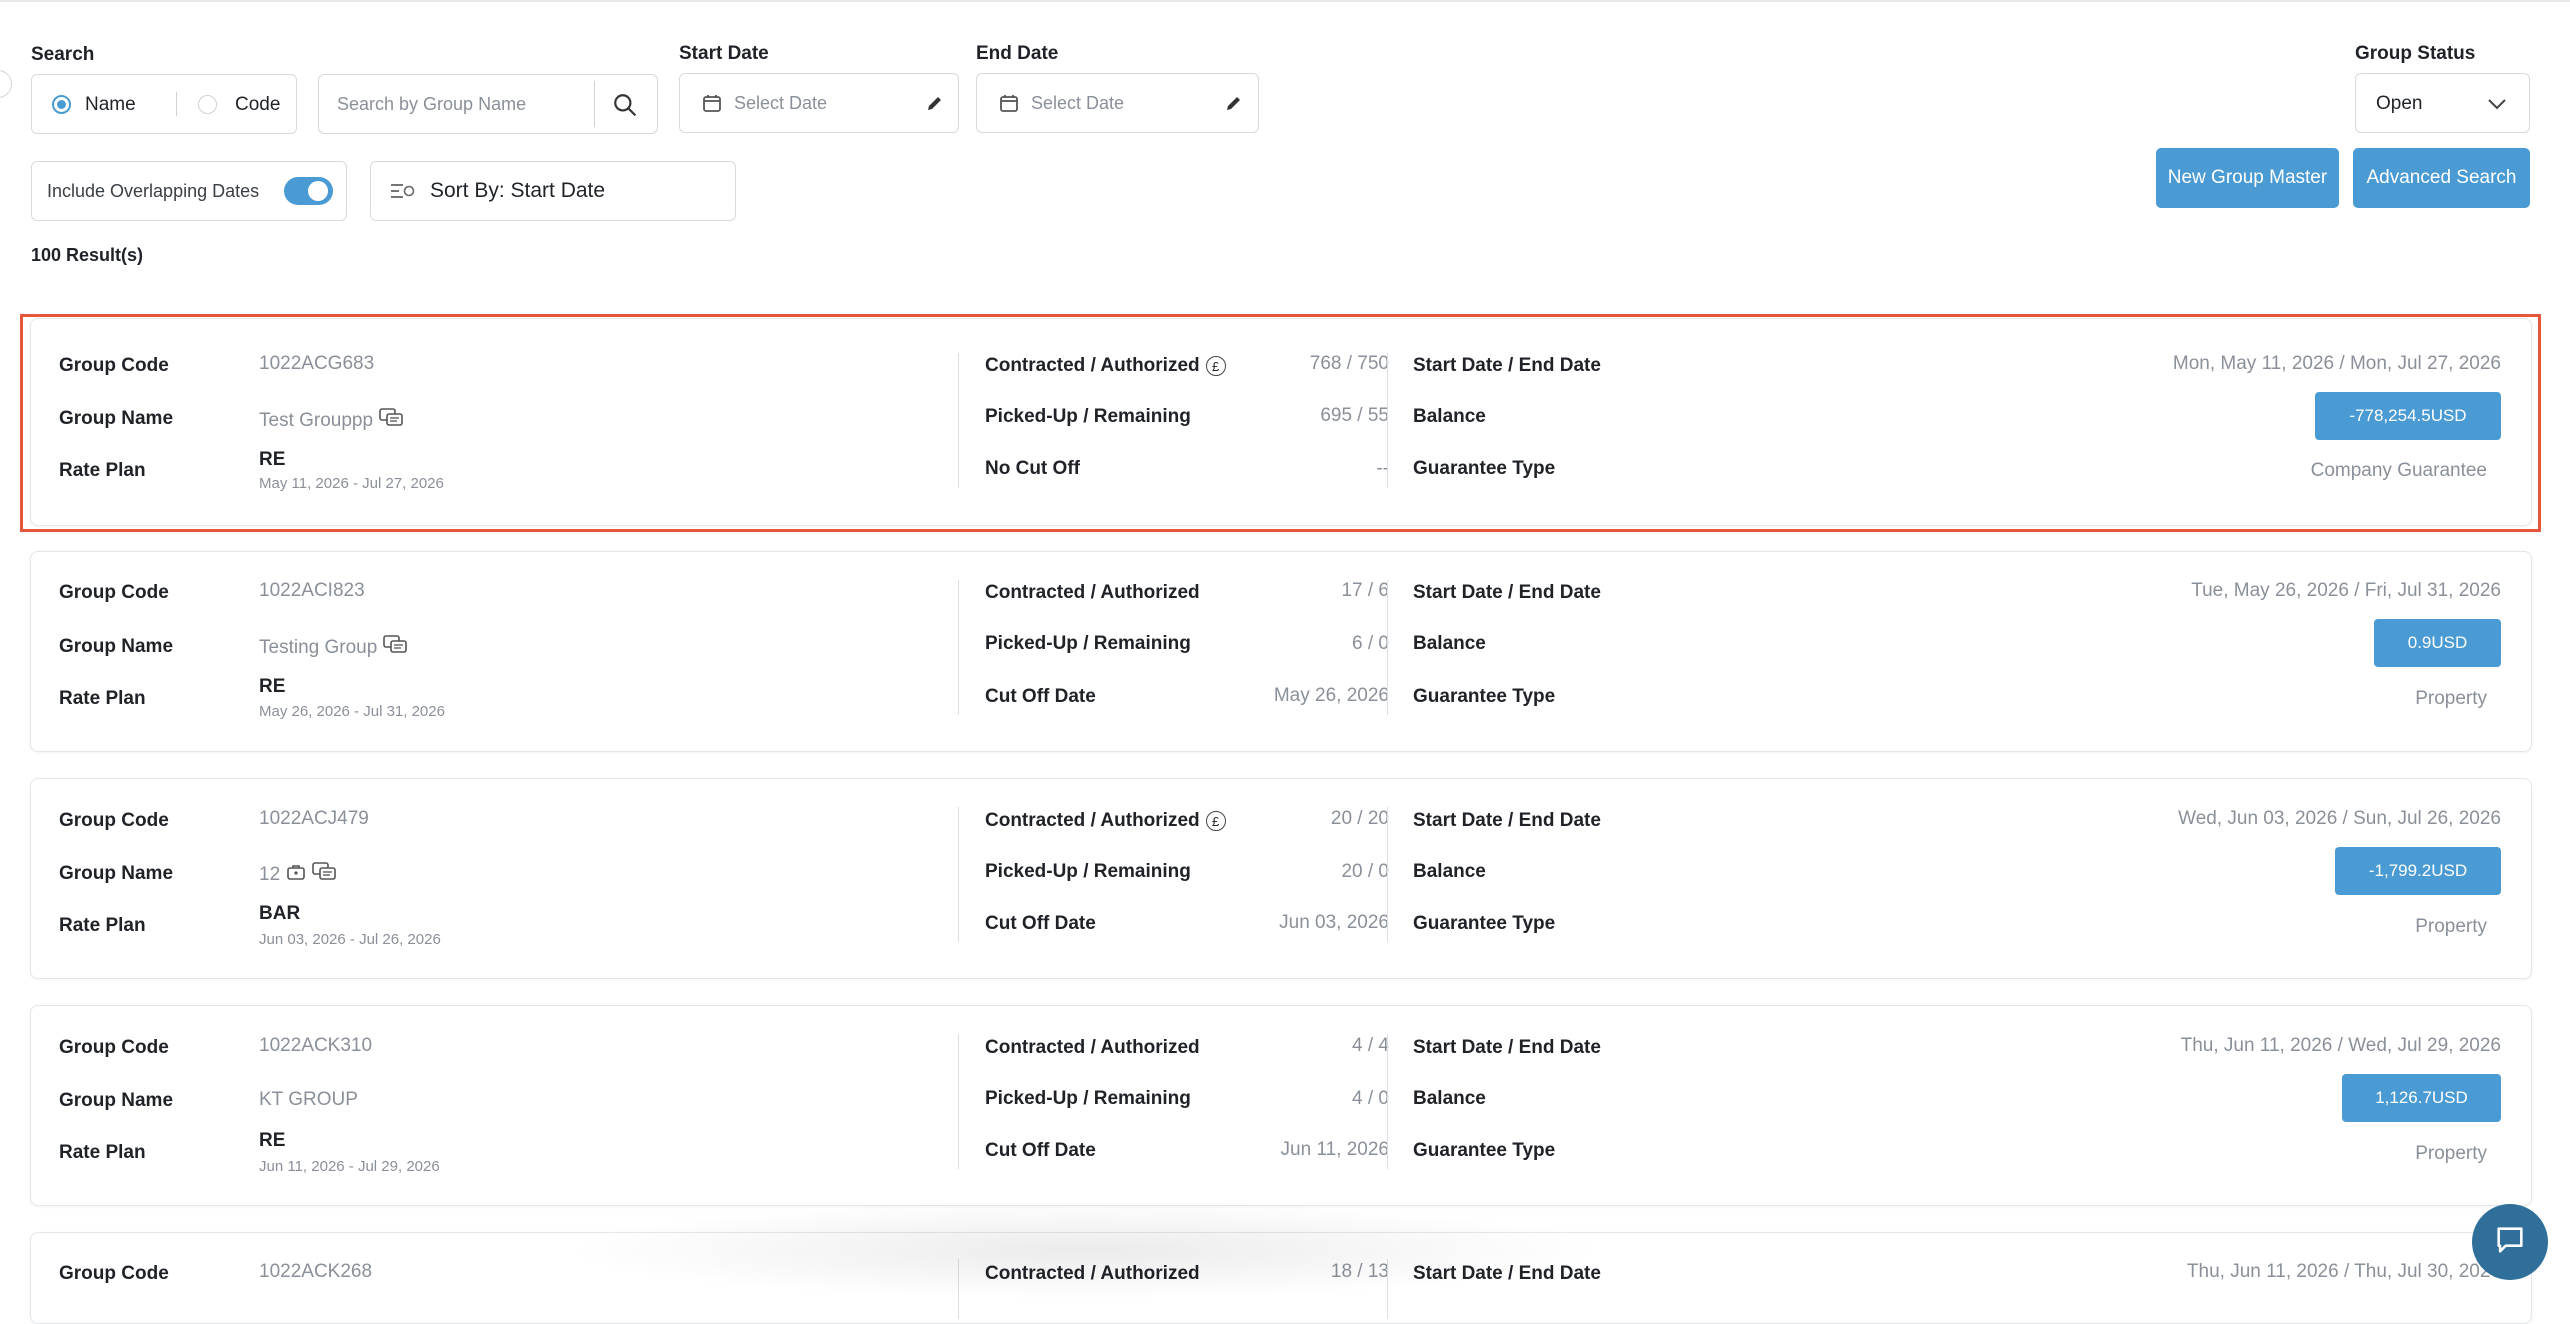 This screenshot has height=1324, width=2570. Describe the element at coordinates (2399, 103) in the screenshot. I see `group-status-value: Open` at that location.